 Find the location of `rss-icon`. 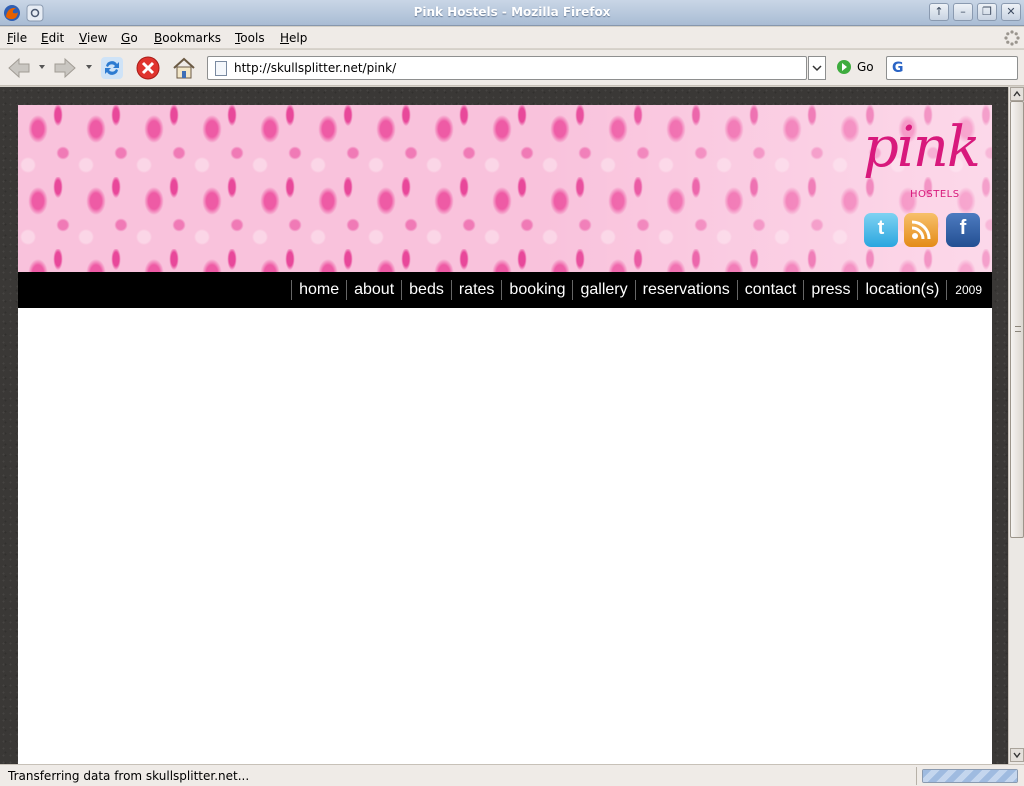

rss-icon is located at coordinates (921, 230).